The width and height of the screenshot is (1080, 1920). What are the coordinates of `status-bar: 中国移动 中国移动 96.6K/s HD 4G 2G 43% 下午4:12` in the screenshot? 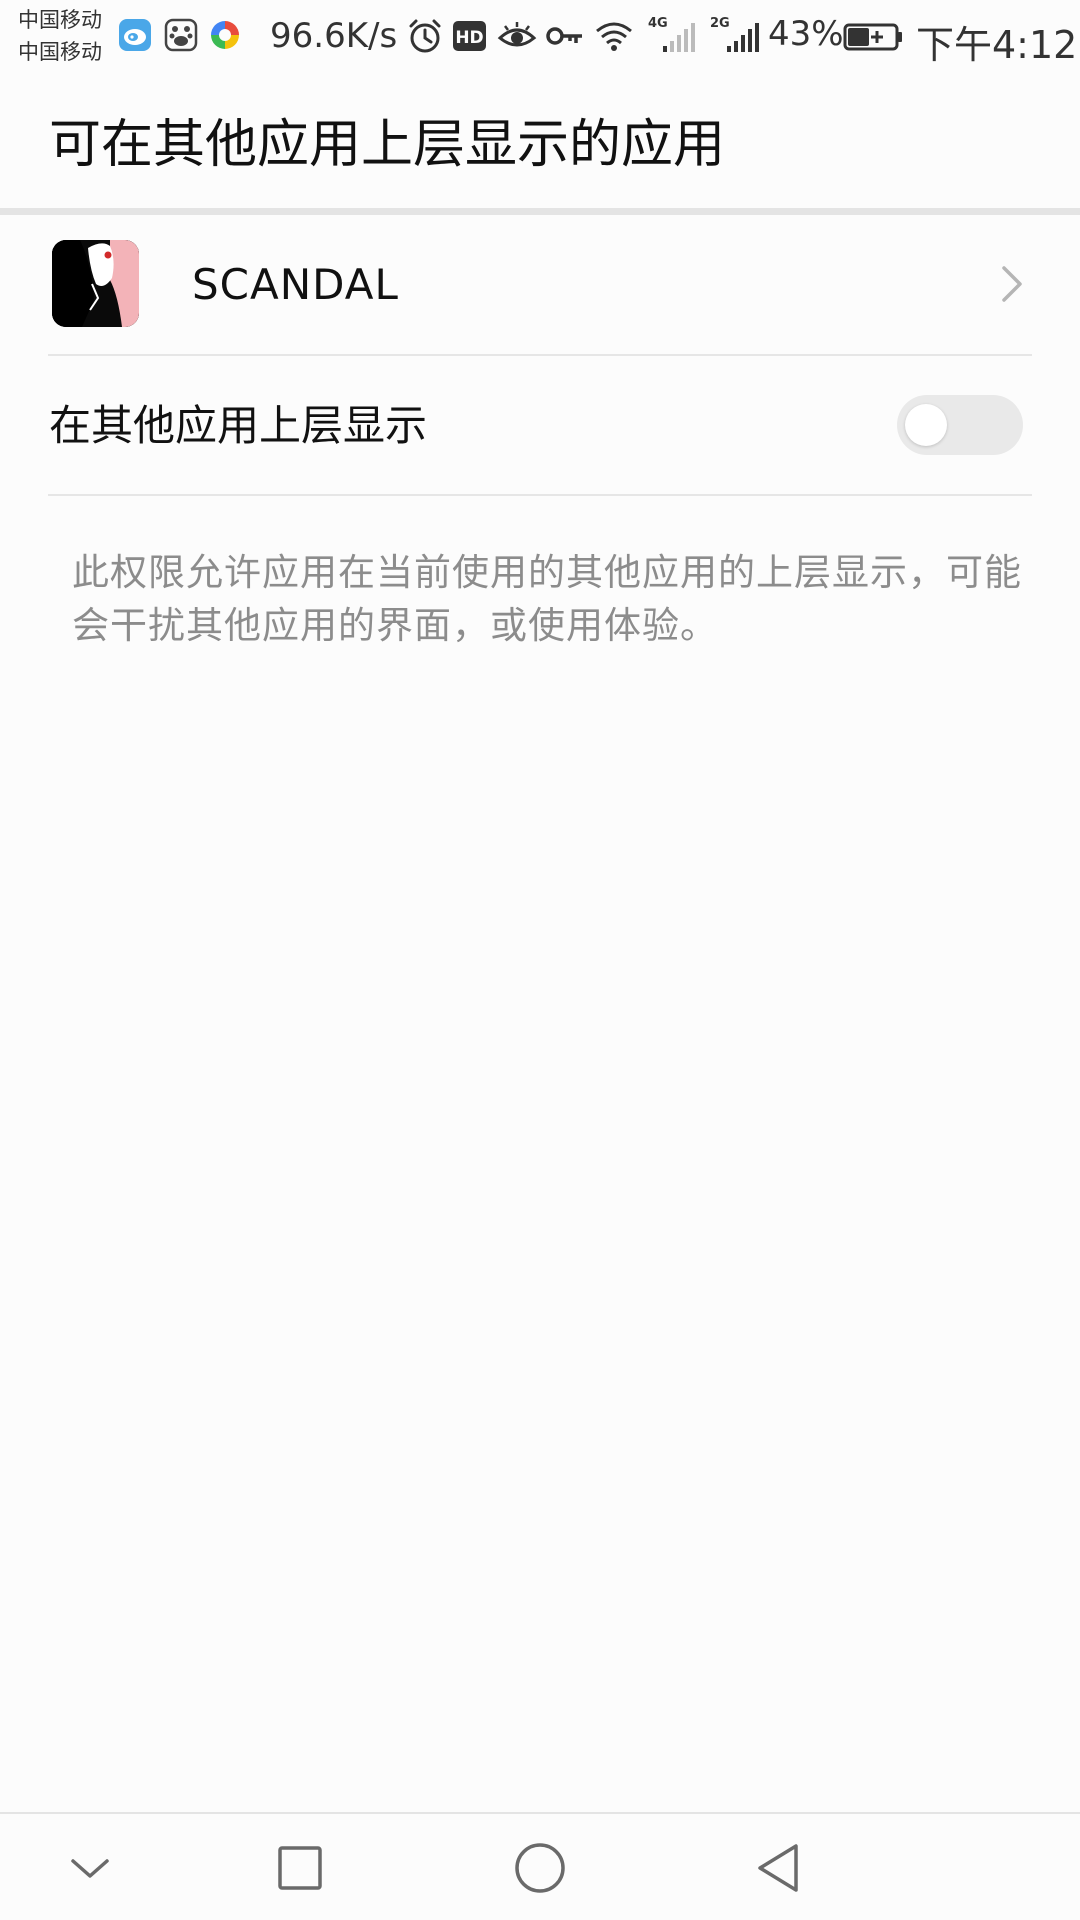 It's located at (540, 37).